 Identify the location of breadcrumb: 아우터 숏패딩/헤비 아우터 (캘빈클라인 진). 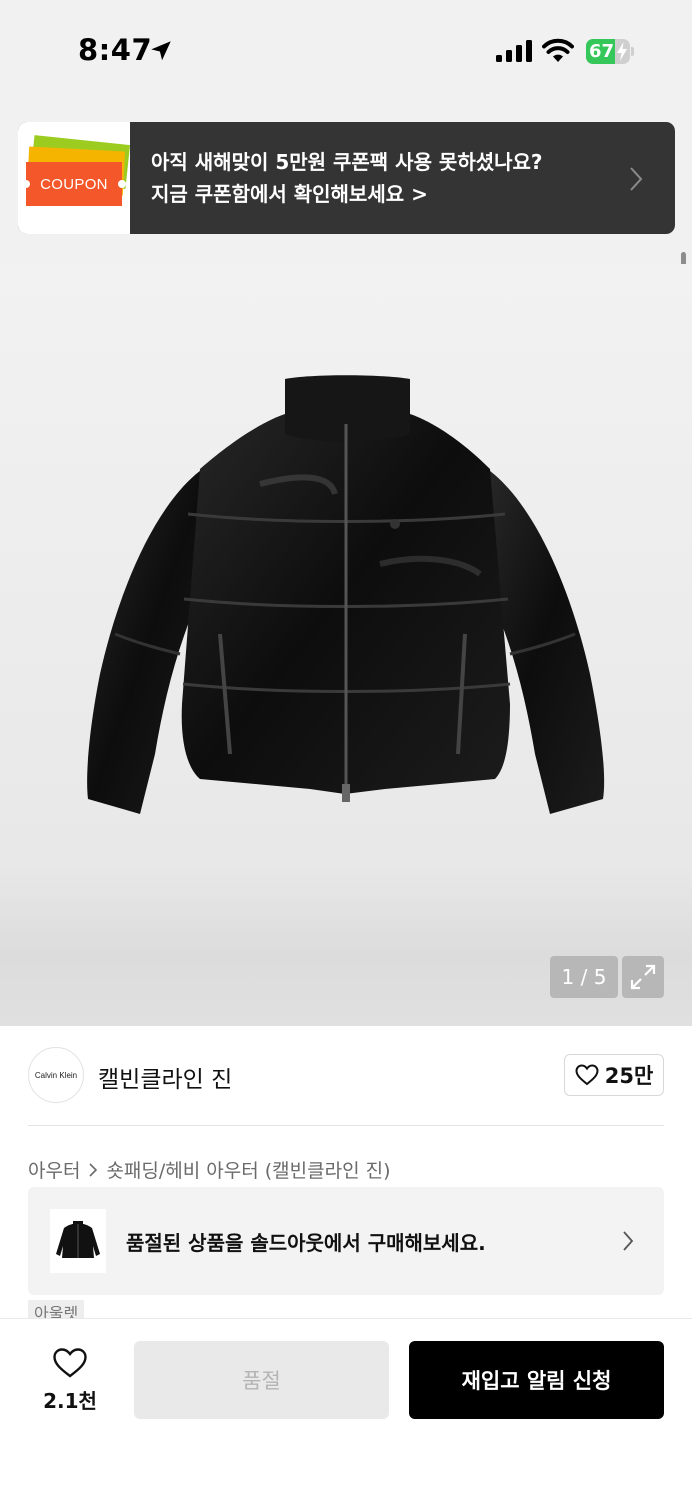
(209, 1169).